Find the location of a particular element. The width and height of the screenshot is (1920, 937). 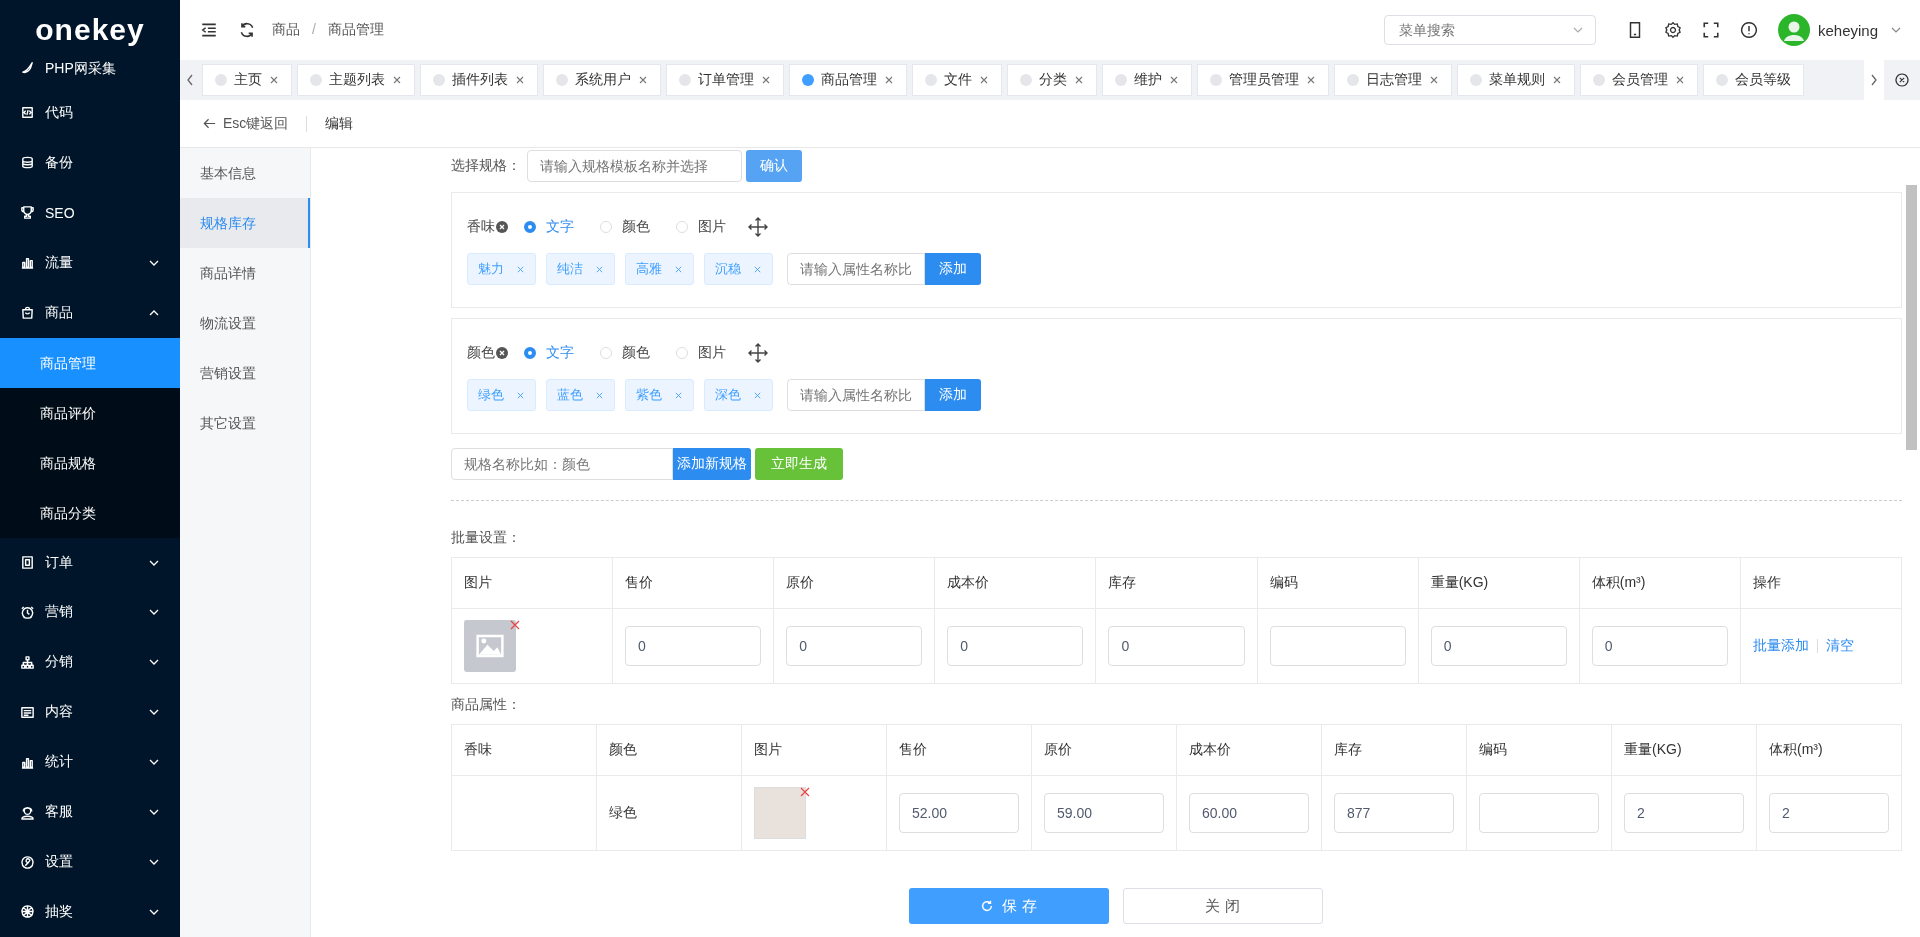

form-section-tab: 物流设置 is located at coordinates (245, 323).